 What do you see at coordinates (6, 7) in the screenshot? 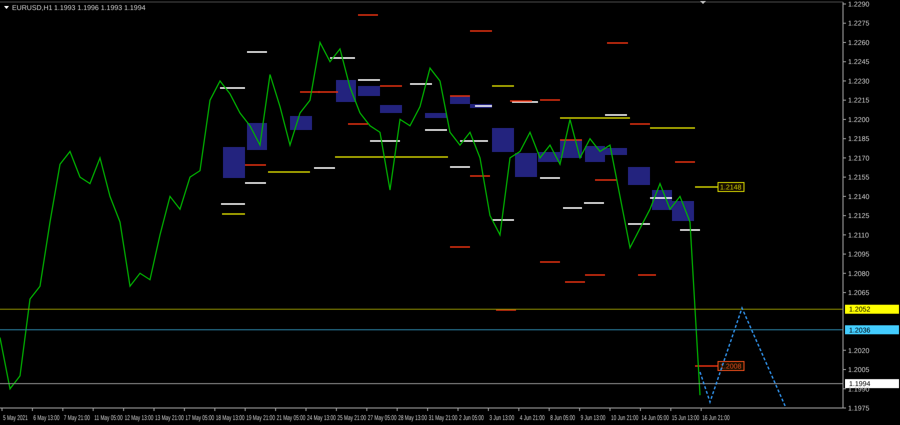
I see `dropdown-triangle-icon` at bounding box center [6, 7].